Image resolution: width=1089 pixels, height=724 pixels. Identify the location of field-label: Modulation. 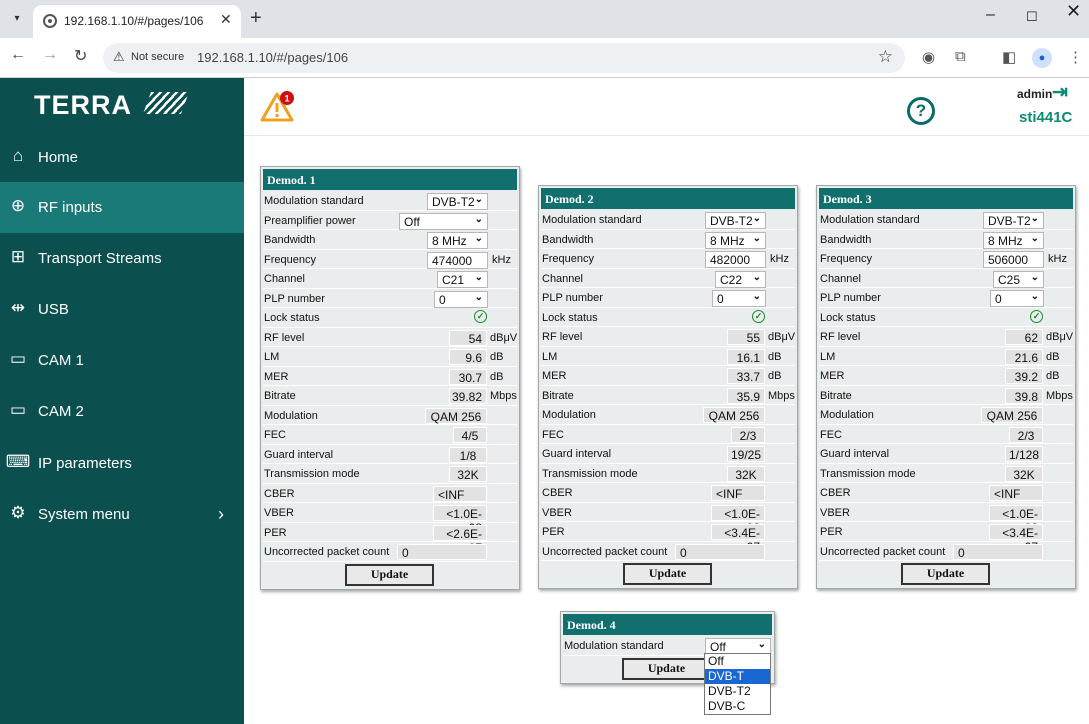
(291, 415).